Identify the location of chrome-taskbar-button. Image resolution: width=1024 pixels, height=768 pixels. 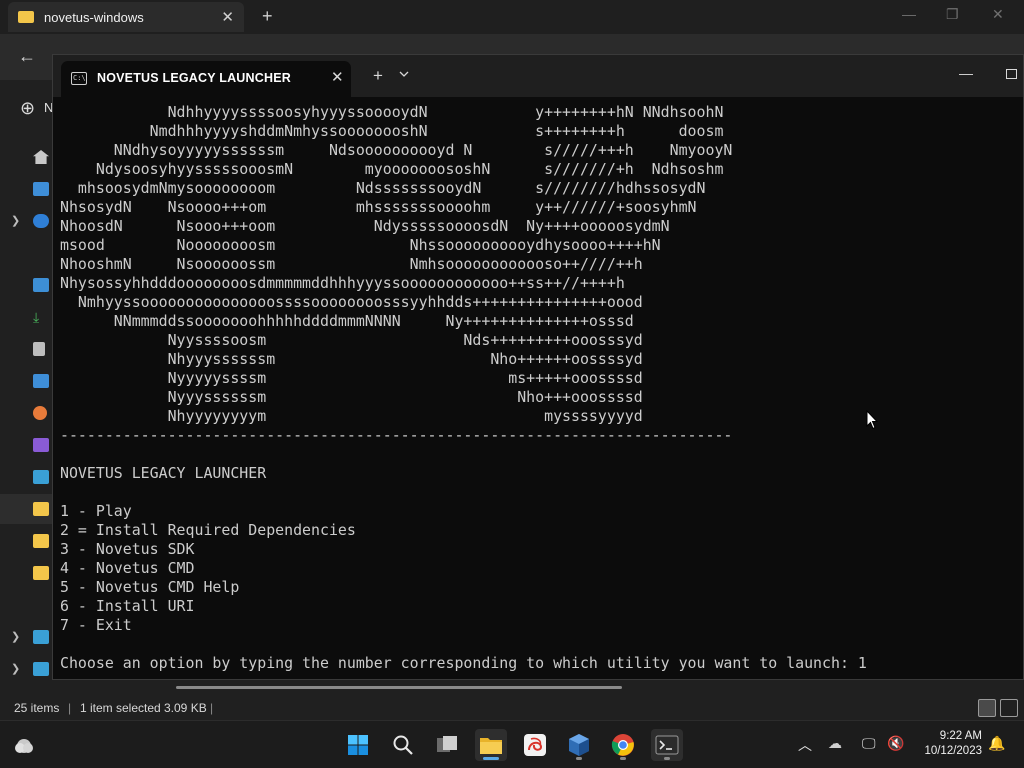
(623, 745).